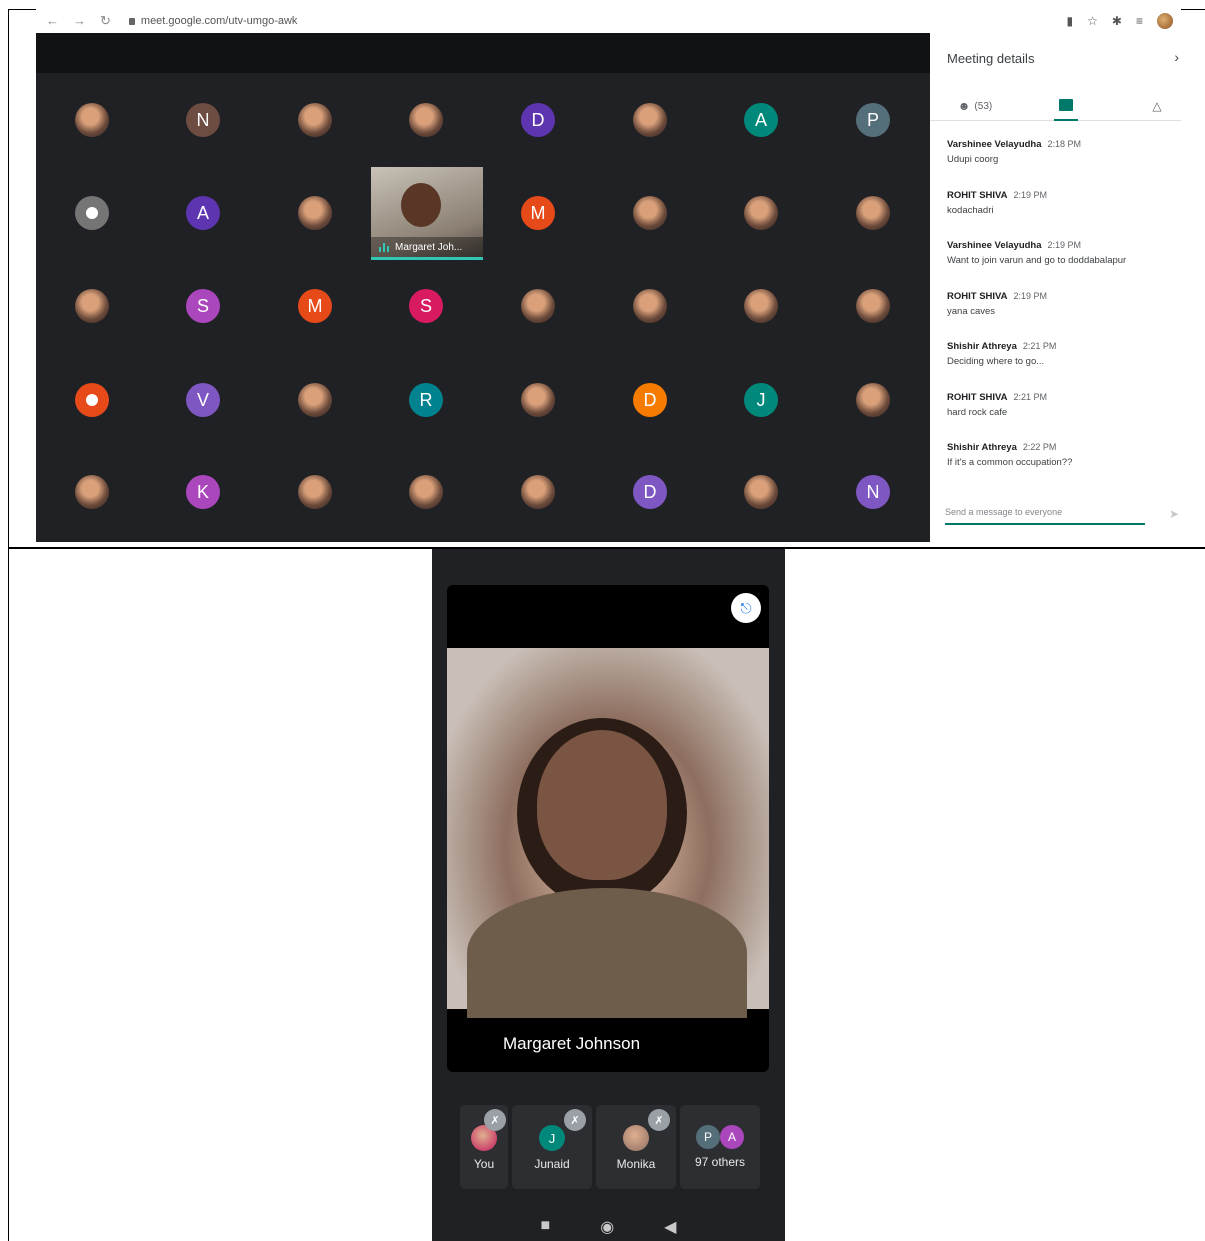 Image resolution: width=1205 pixels, height=1241 pixels. I want to click on message-text: hard rock cafe, so click(977, 412).